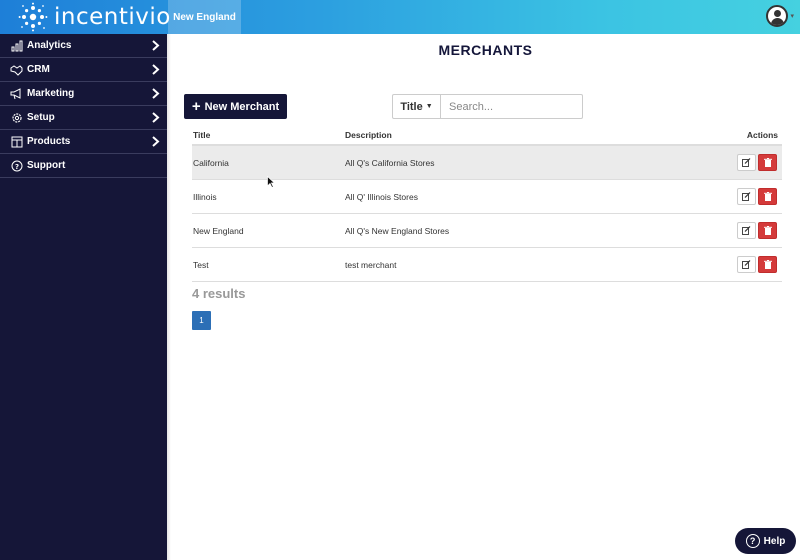 The height and width of the screenshot is (560, 800). Describe the element at coordinates (169, 297) in the screenshot. I see `sidebar-shadow` at that location.